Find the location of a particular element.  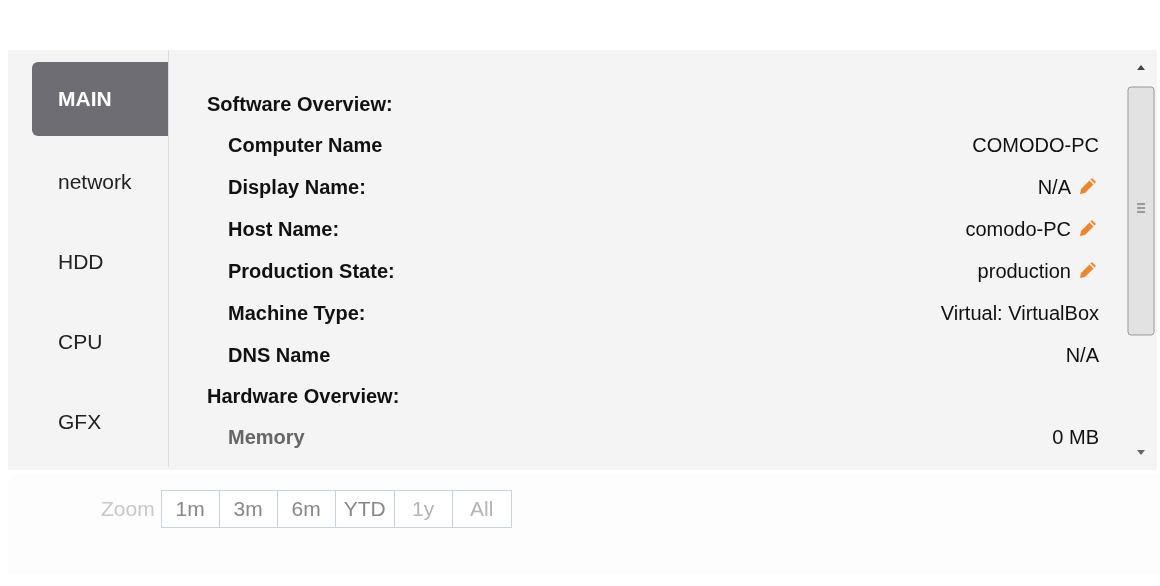

field-label: Computer Name is located at coordinates (305, 145).